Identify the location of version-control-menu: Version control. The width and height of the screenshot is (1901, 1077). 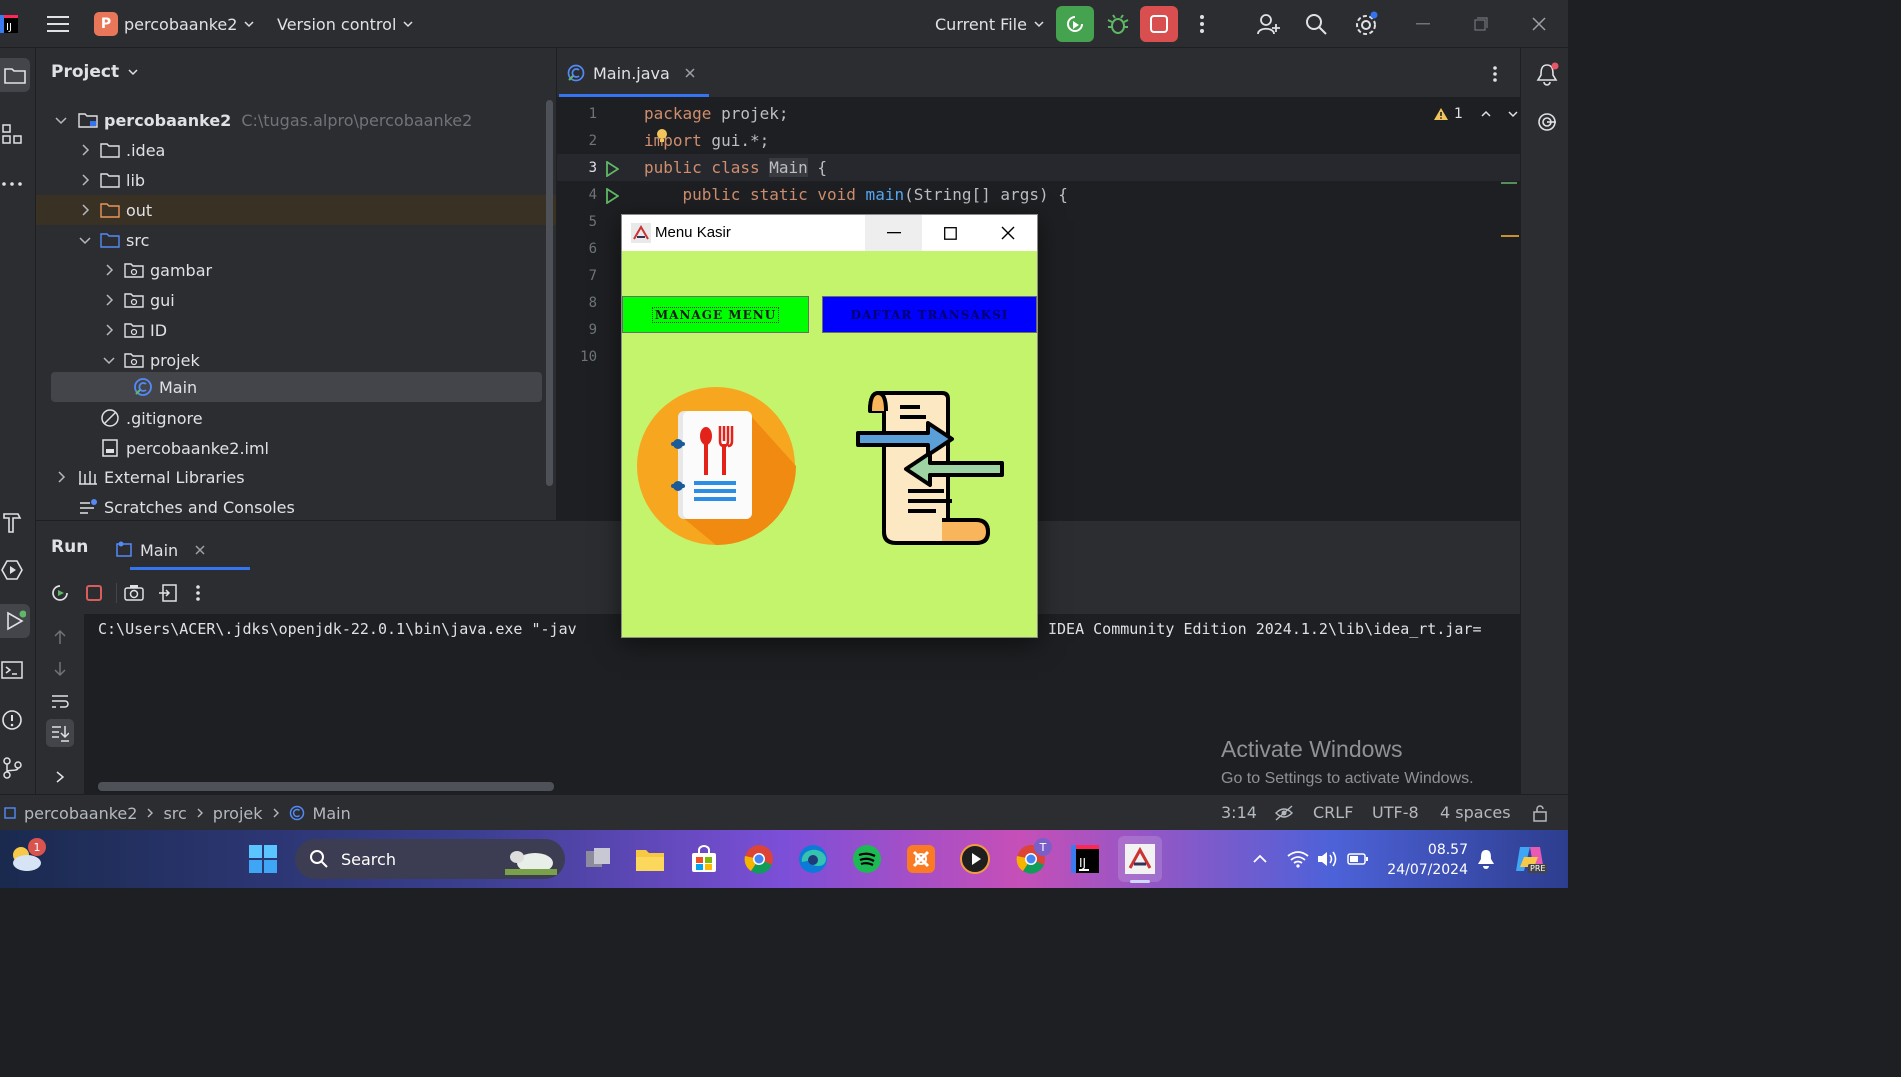
(345, 24).